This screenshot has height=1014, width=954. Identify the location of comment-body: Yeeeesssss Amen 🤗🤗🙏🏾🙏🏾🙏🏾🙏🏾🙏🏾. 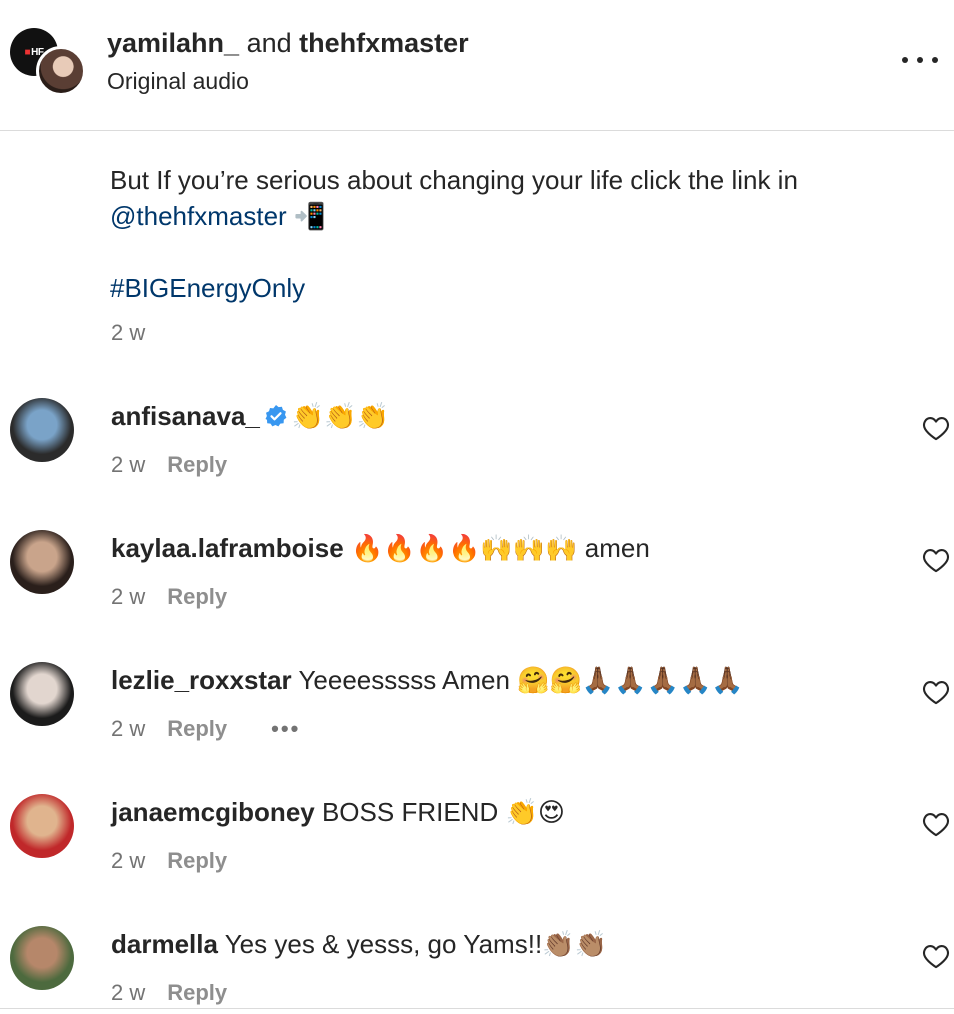
(521, 680).